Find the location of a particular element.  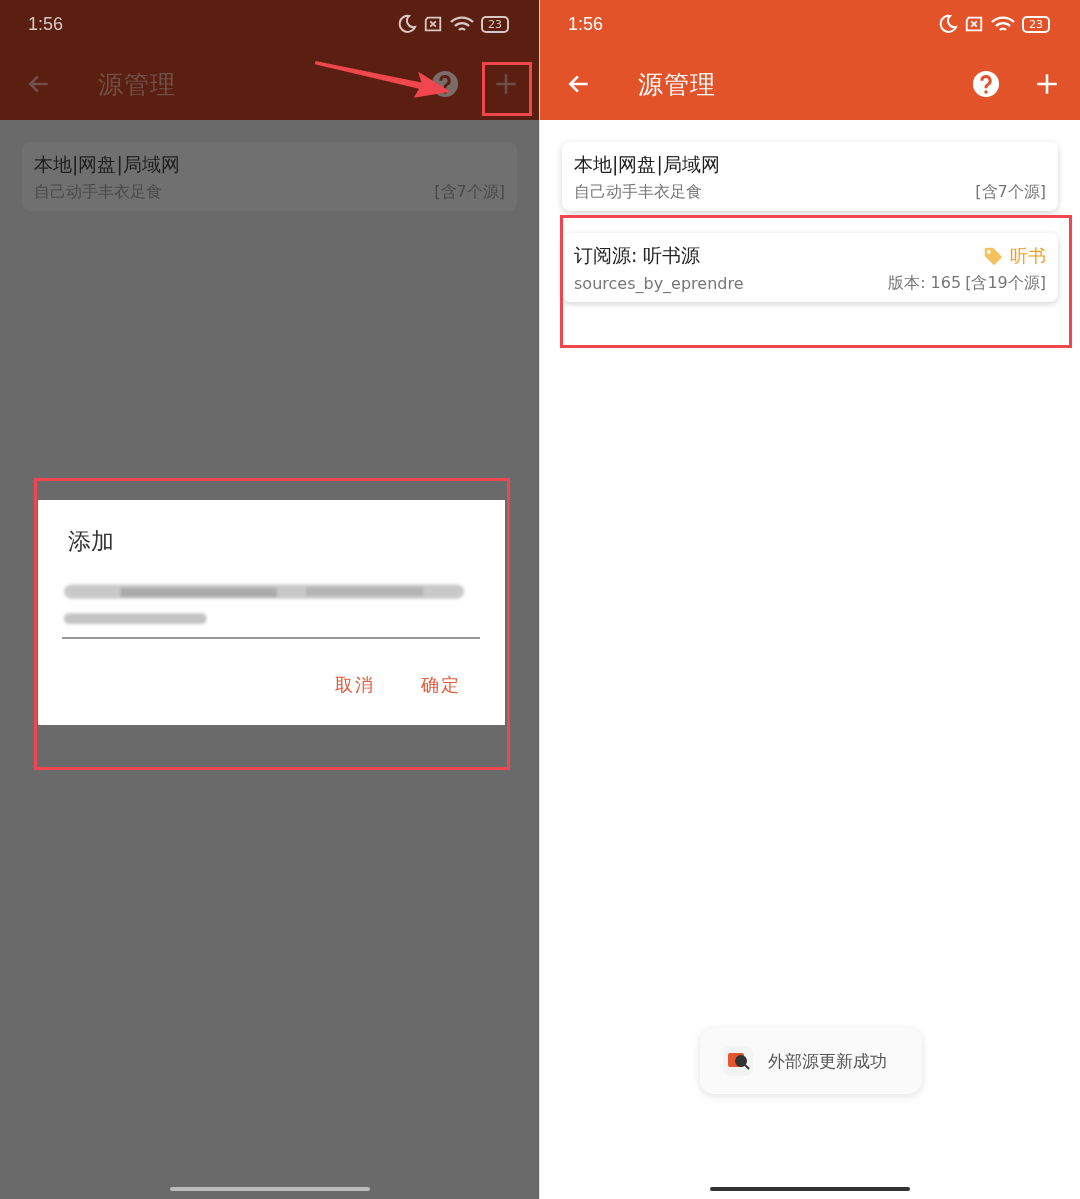

source-subtitle: sources_by_eprendre is located at coordinates (659, 283).